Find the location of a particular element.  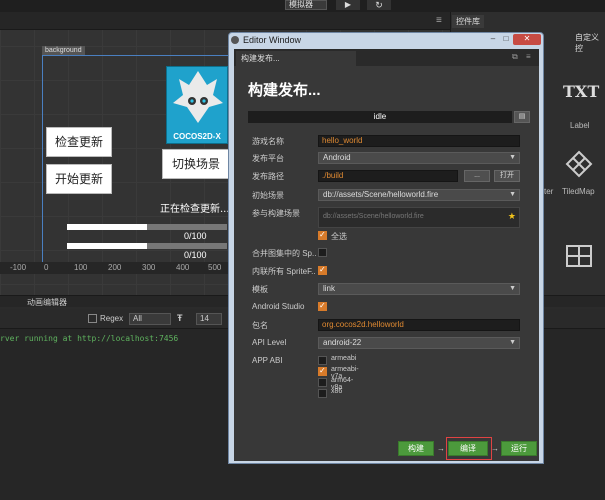

window-title: Editor Window is located at coordinates (272, 40).